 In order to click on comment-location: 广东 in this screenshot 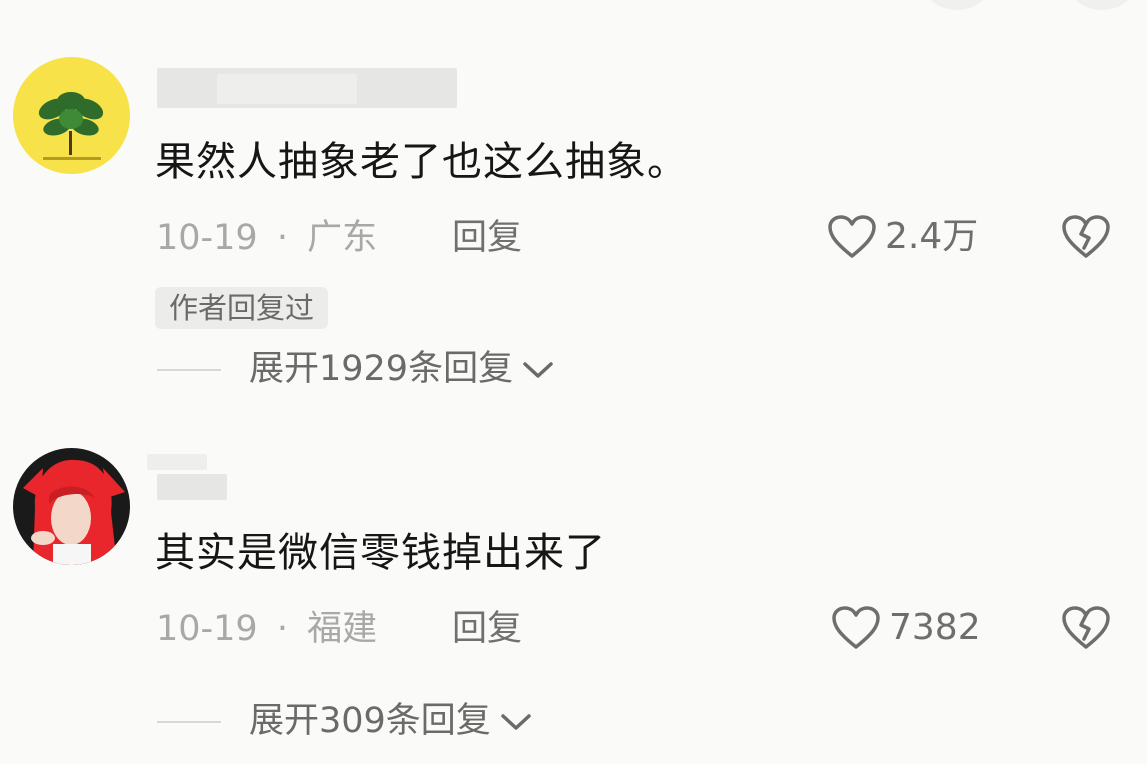, I will do `click(342, 238)`.